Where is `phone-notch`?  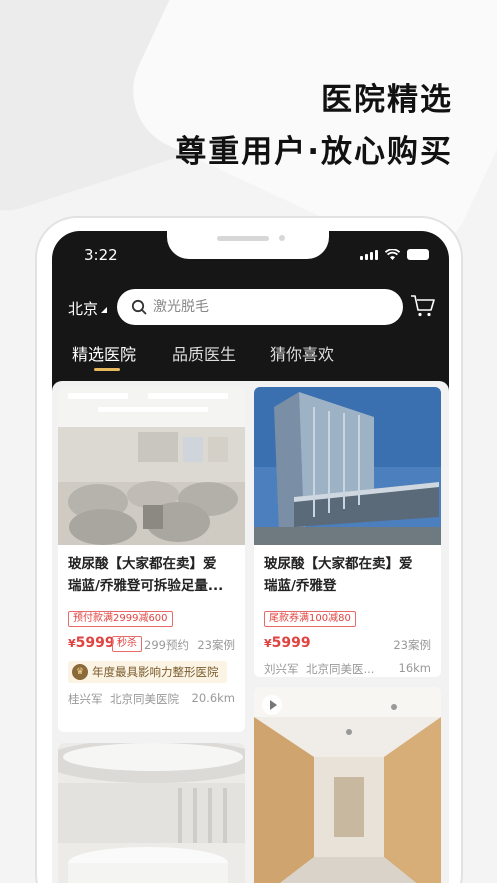 phone-notch is located at coordinates (248, 245).